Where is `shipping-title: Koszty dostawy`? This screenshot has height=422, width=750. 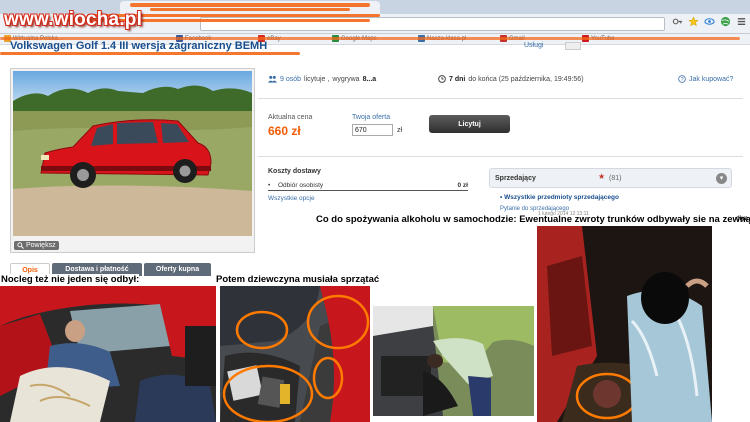 shipping-title: Koszty dostawy is located at coordinates (294, 171).